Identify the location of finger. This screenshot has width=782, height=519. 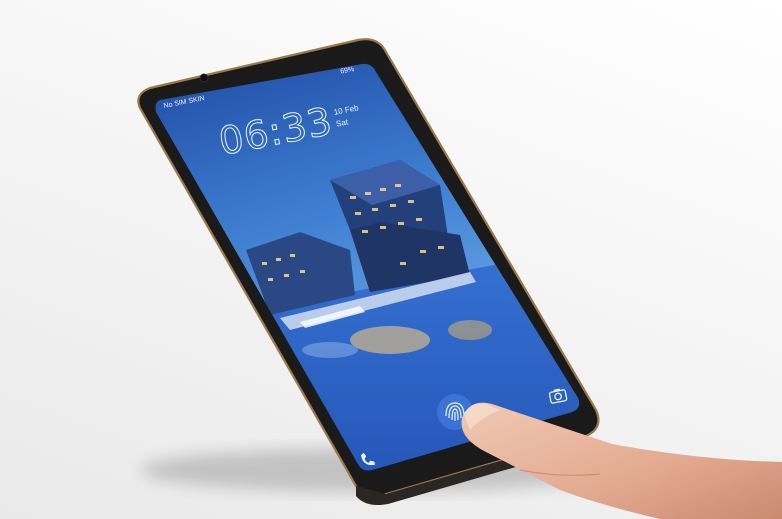
(621, 460).